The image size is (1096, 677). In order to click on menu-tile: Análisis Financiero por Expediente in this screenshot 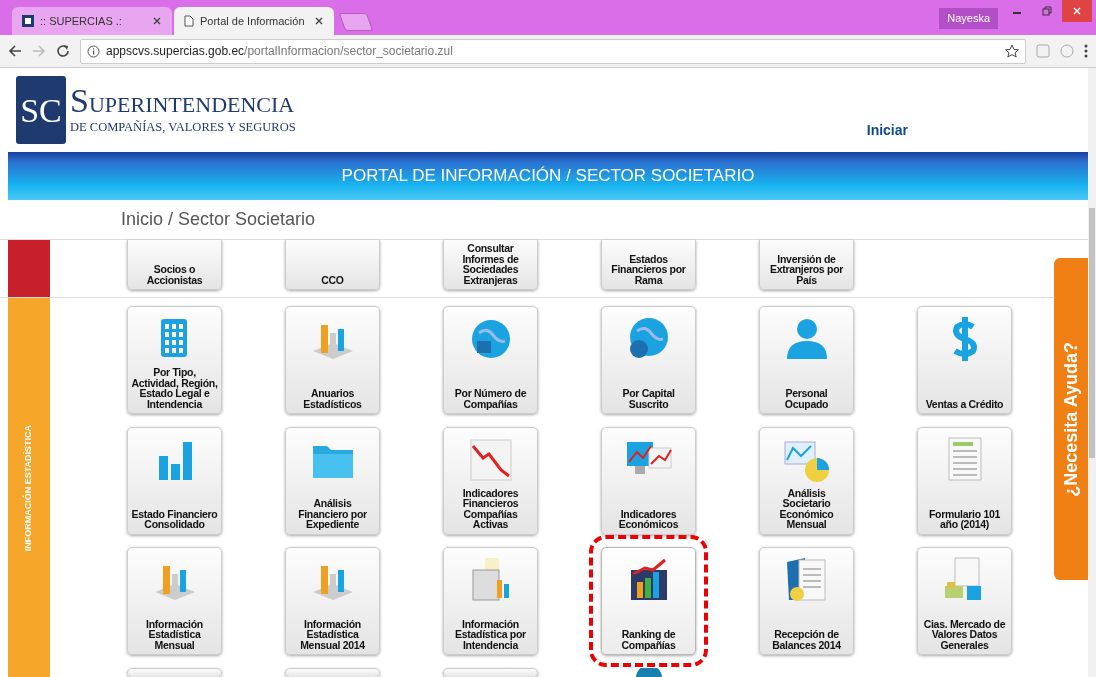, I will do `click(332, 480)`.